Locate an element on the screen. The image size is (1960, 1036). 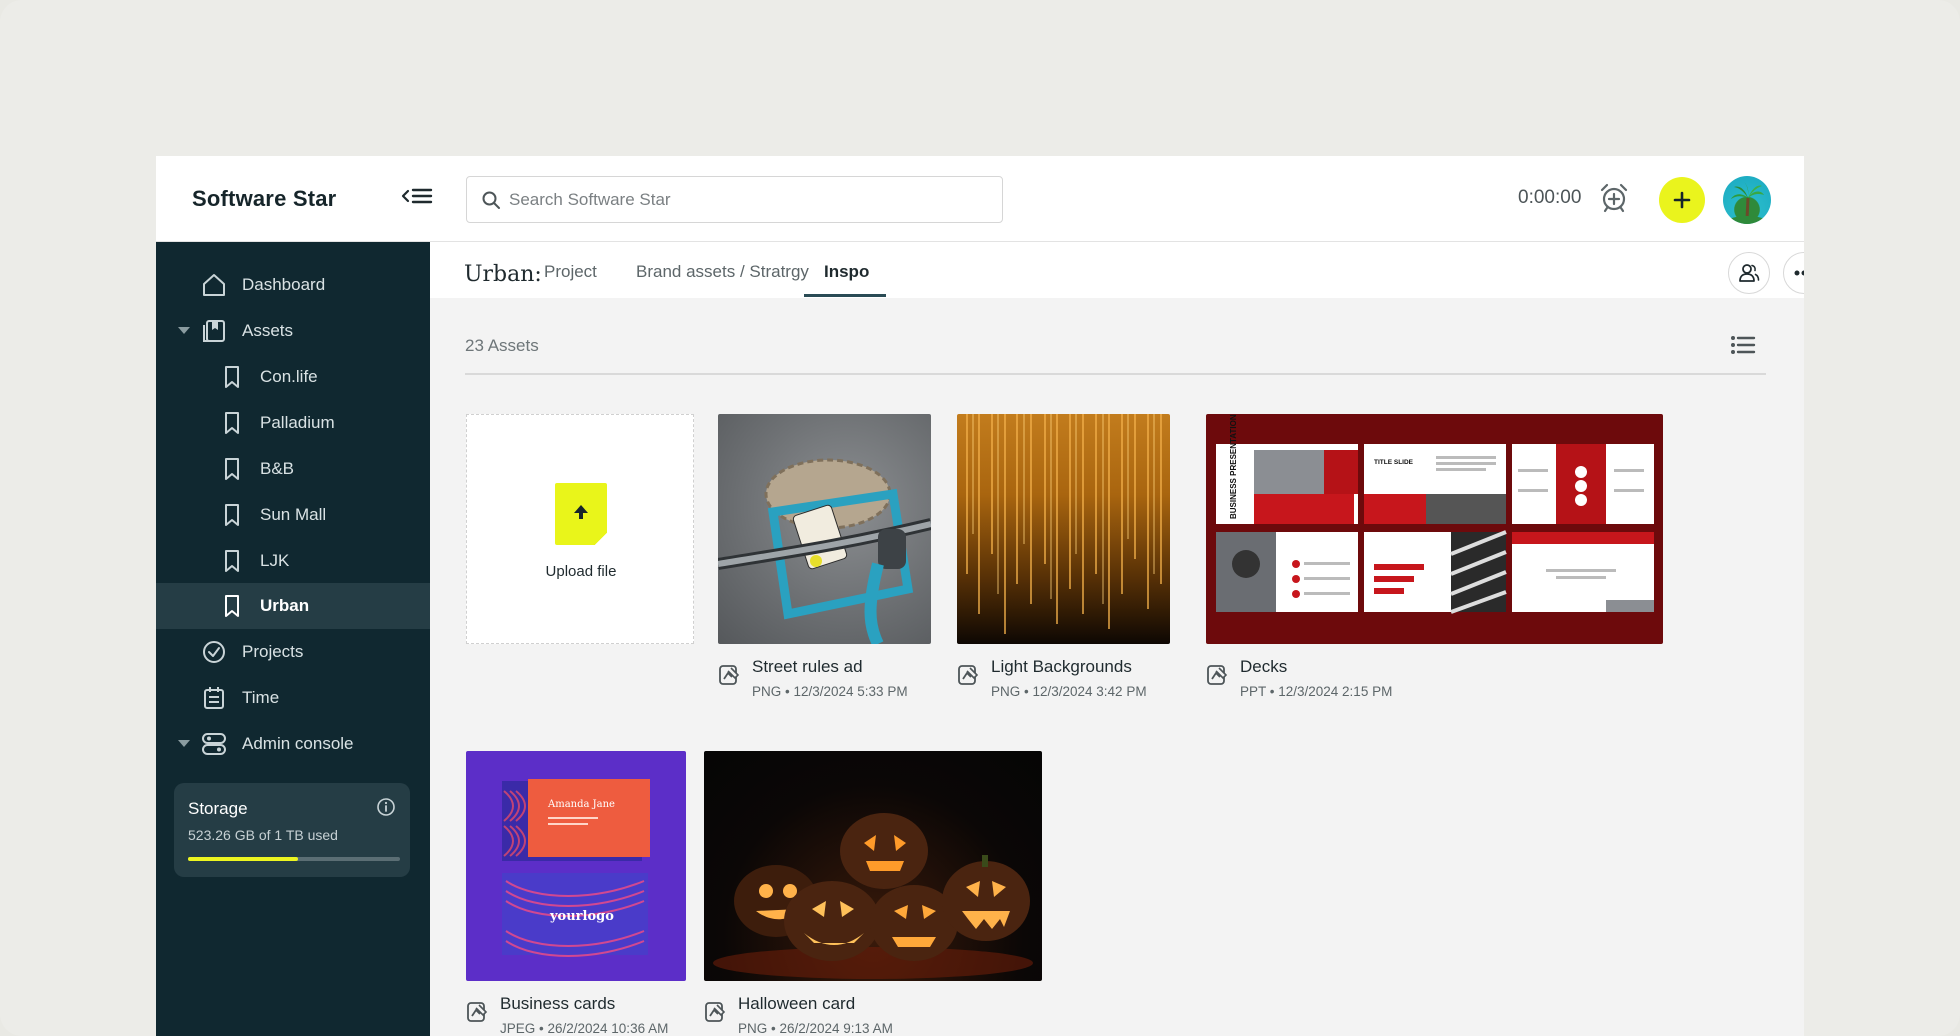
tab-project: Project is located at coordinates (570, 272).